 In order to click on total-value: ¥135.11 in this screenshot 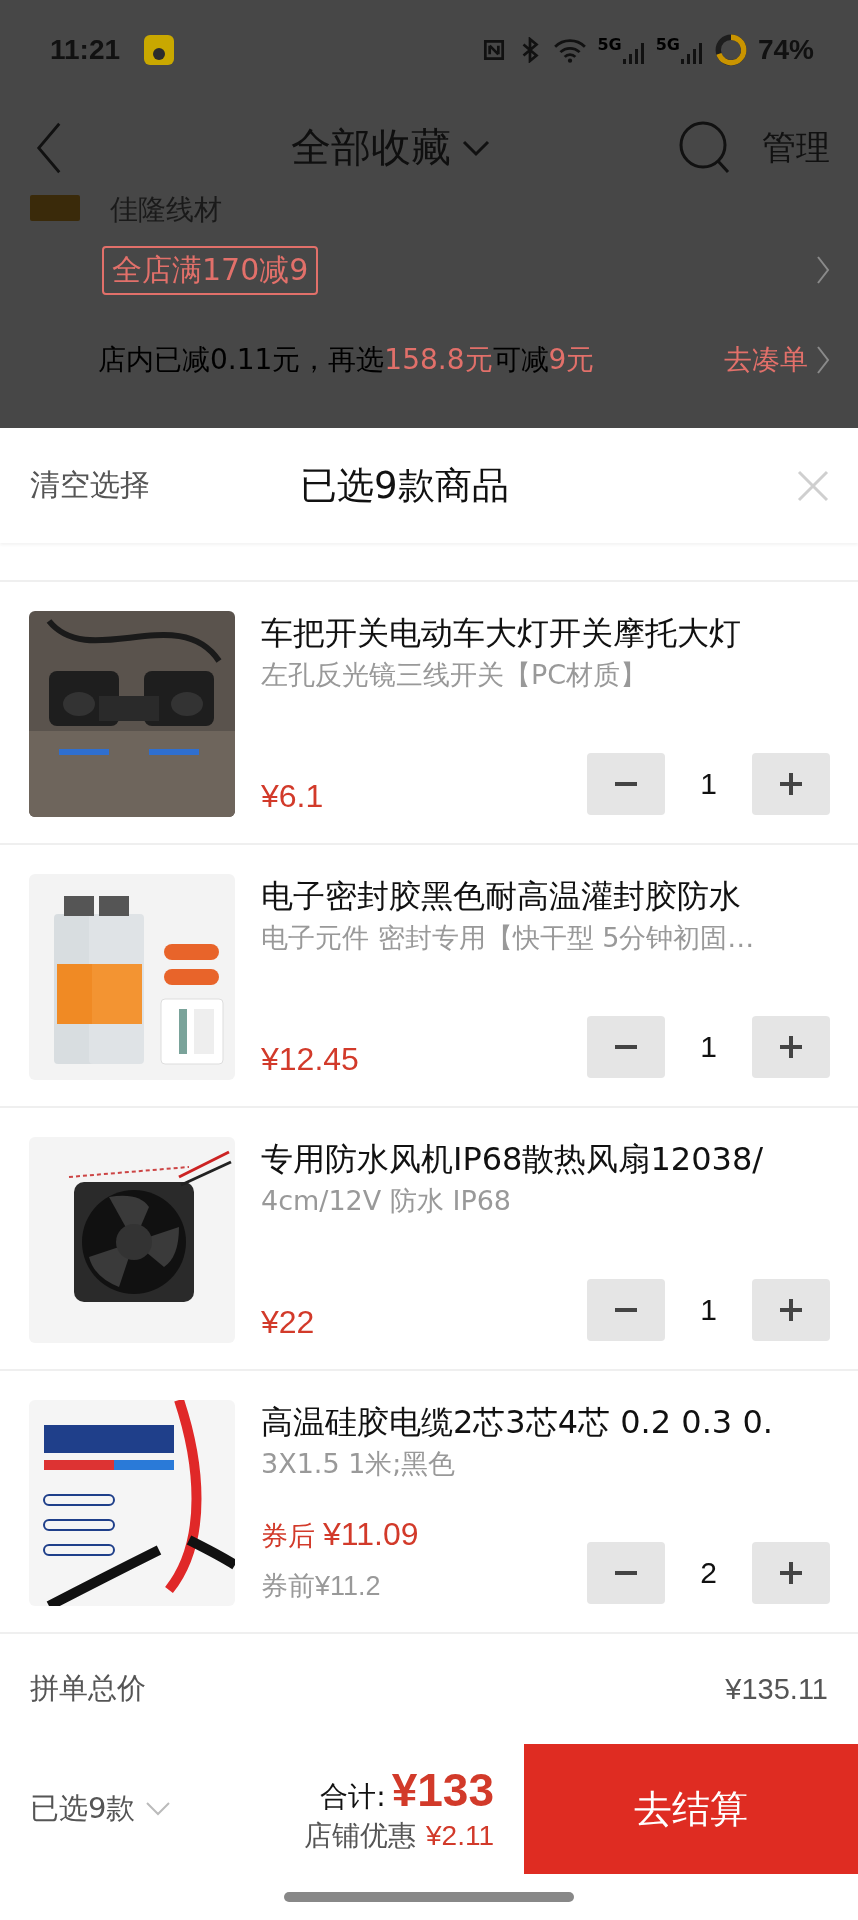, I will do `click(776, 1689)`.